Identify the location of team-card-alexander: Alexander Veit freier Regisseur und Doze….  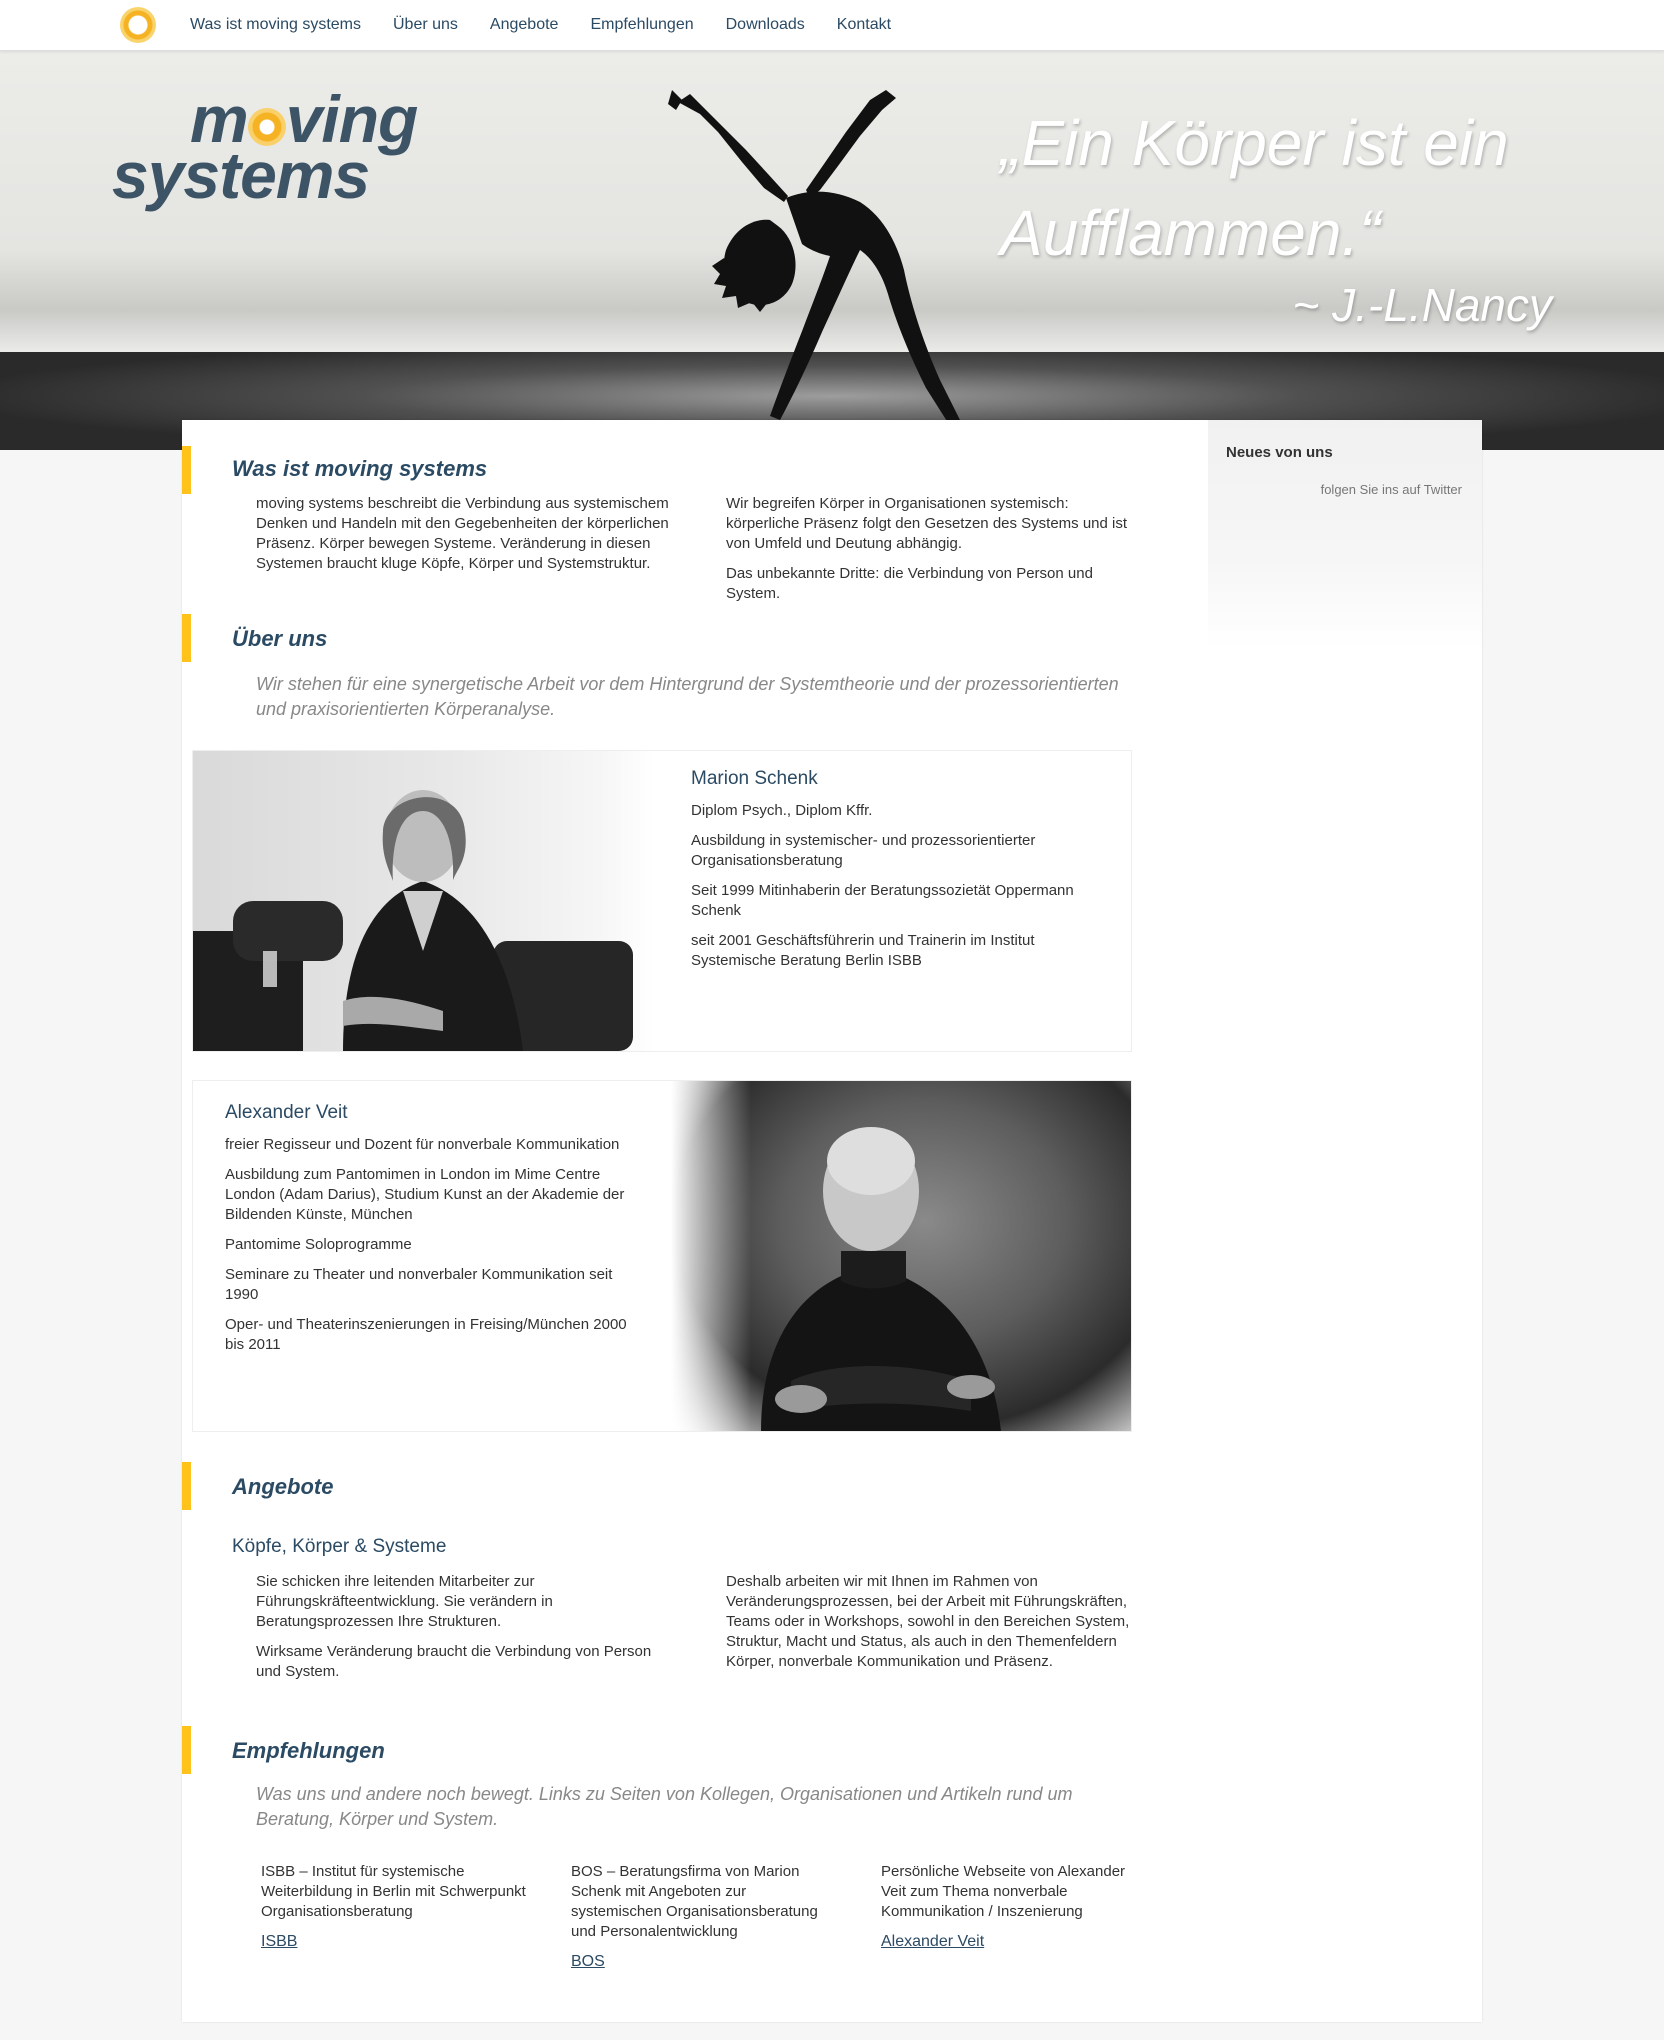
(662, 1256).